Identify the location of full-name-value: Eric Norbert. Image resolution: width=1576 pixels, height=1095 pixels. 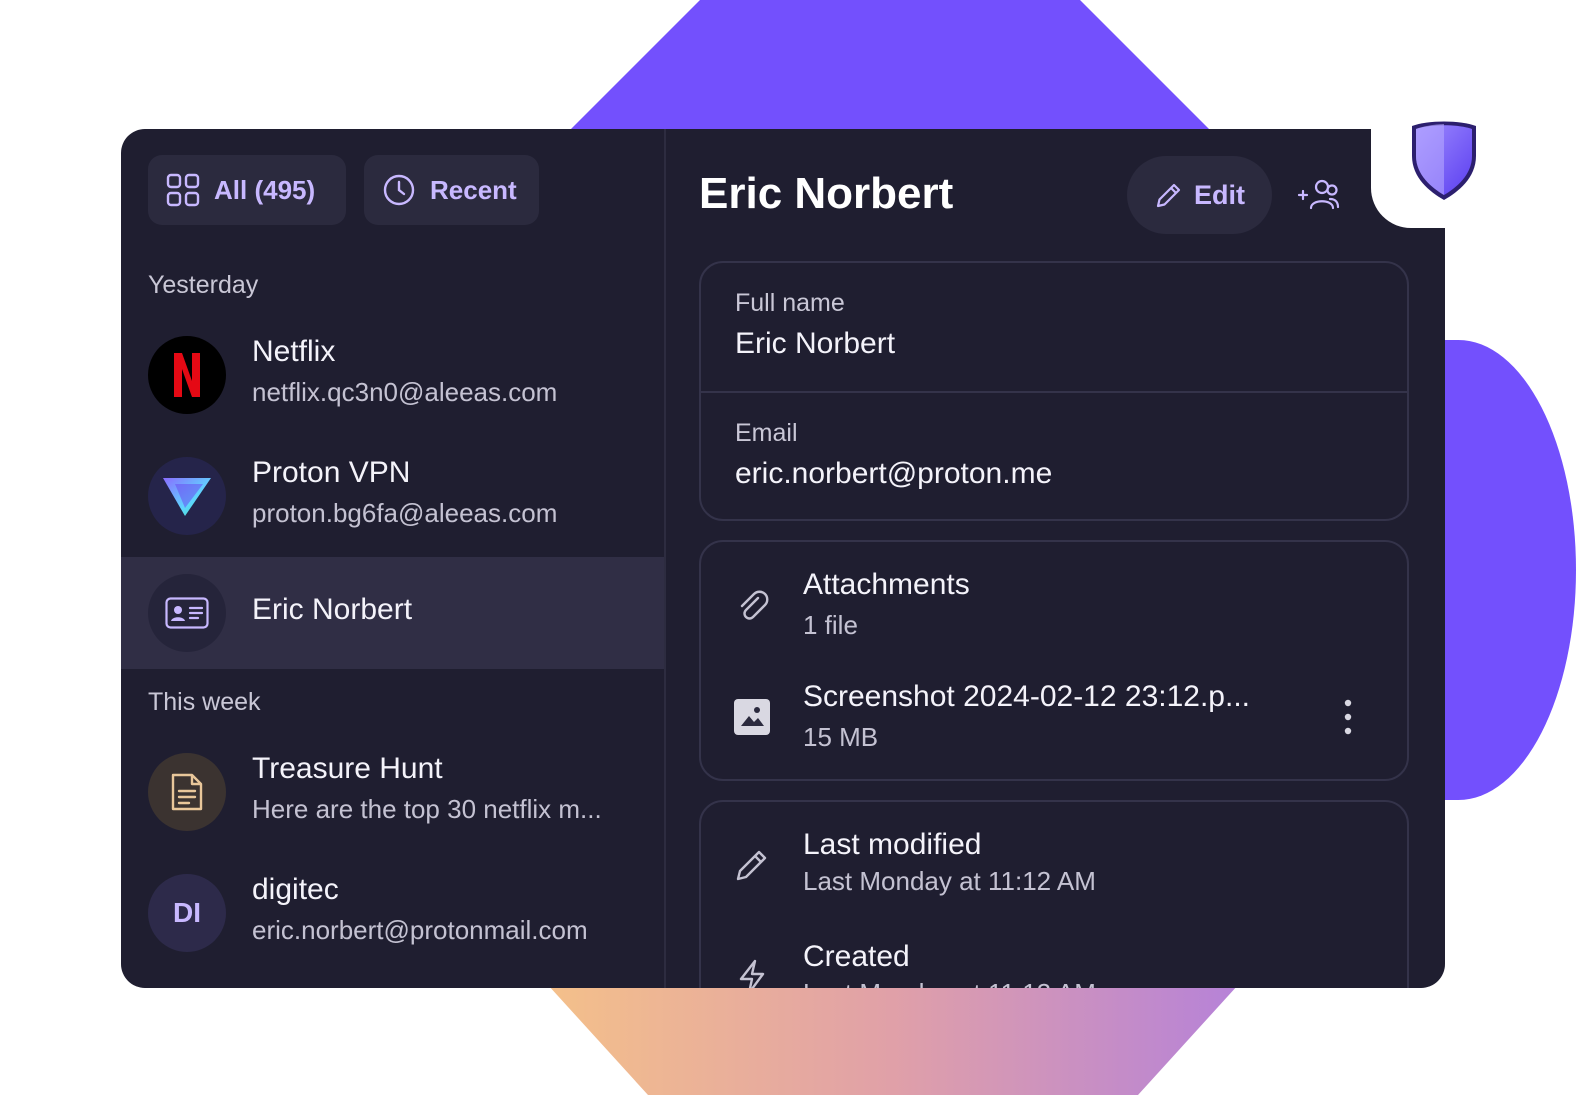
(815, 344).